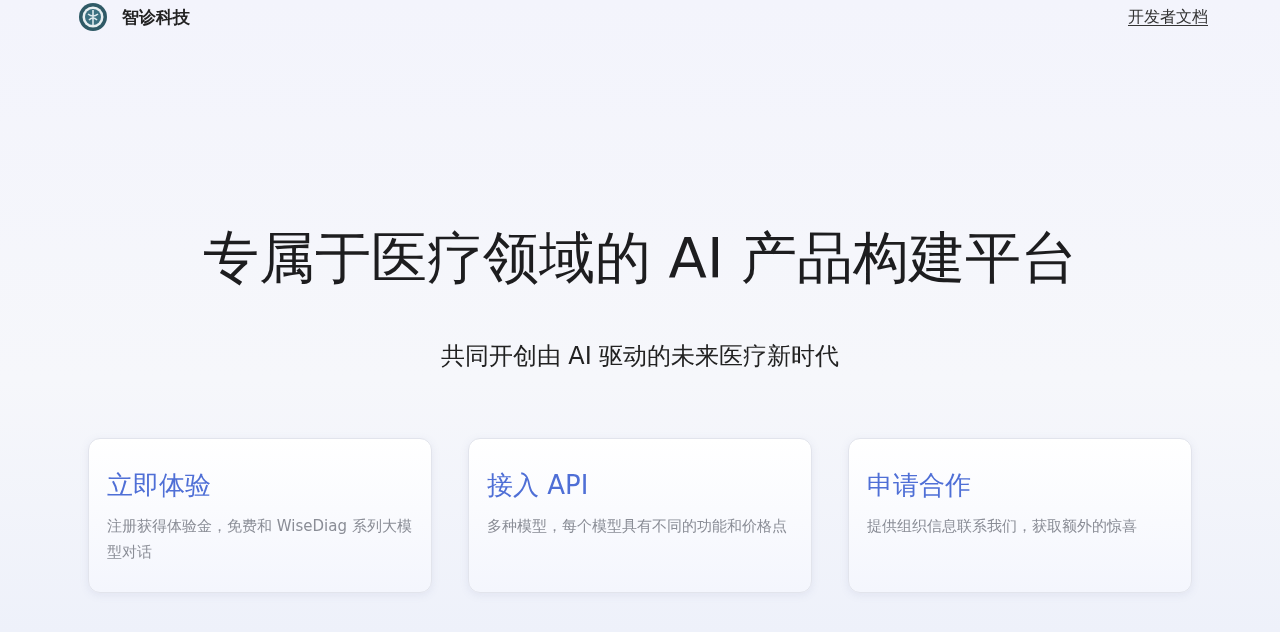  Describe the element at coordinates (919, 485) in the screenshot. I see `card-title: 申请合作` at that location.